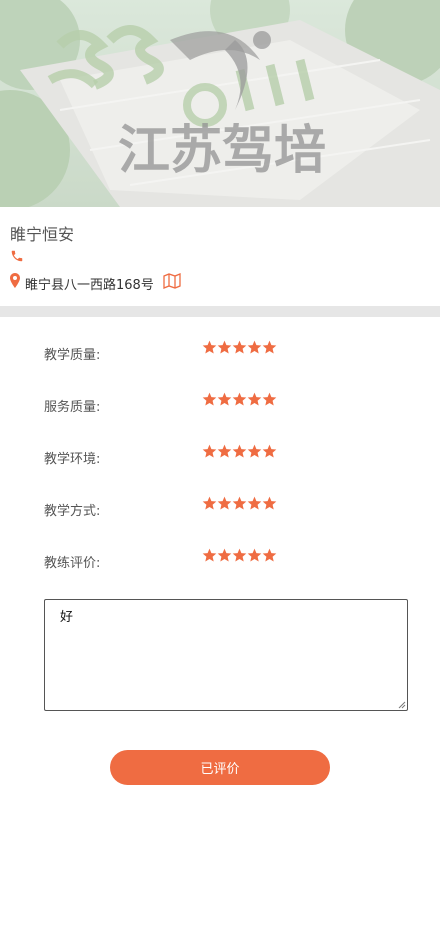  I want to click on school-info: 睢宁恒安 睢宁县八一西路168号, so click(220, 256).